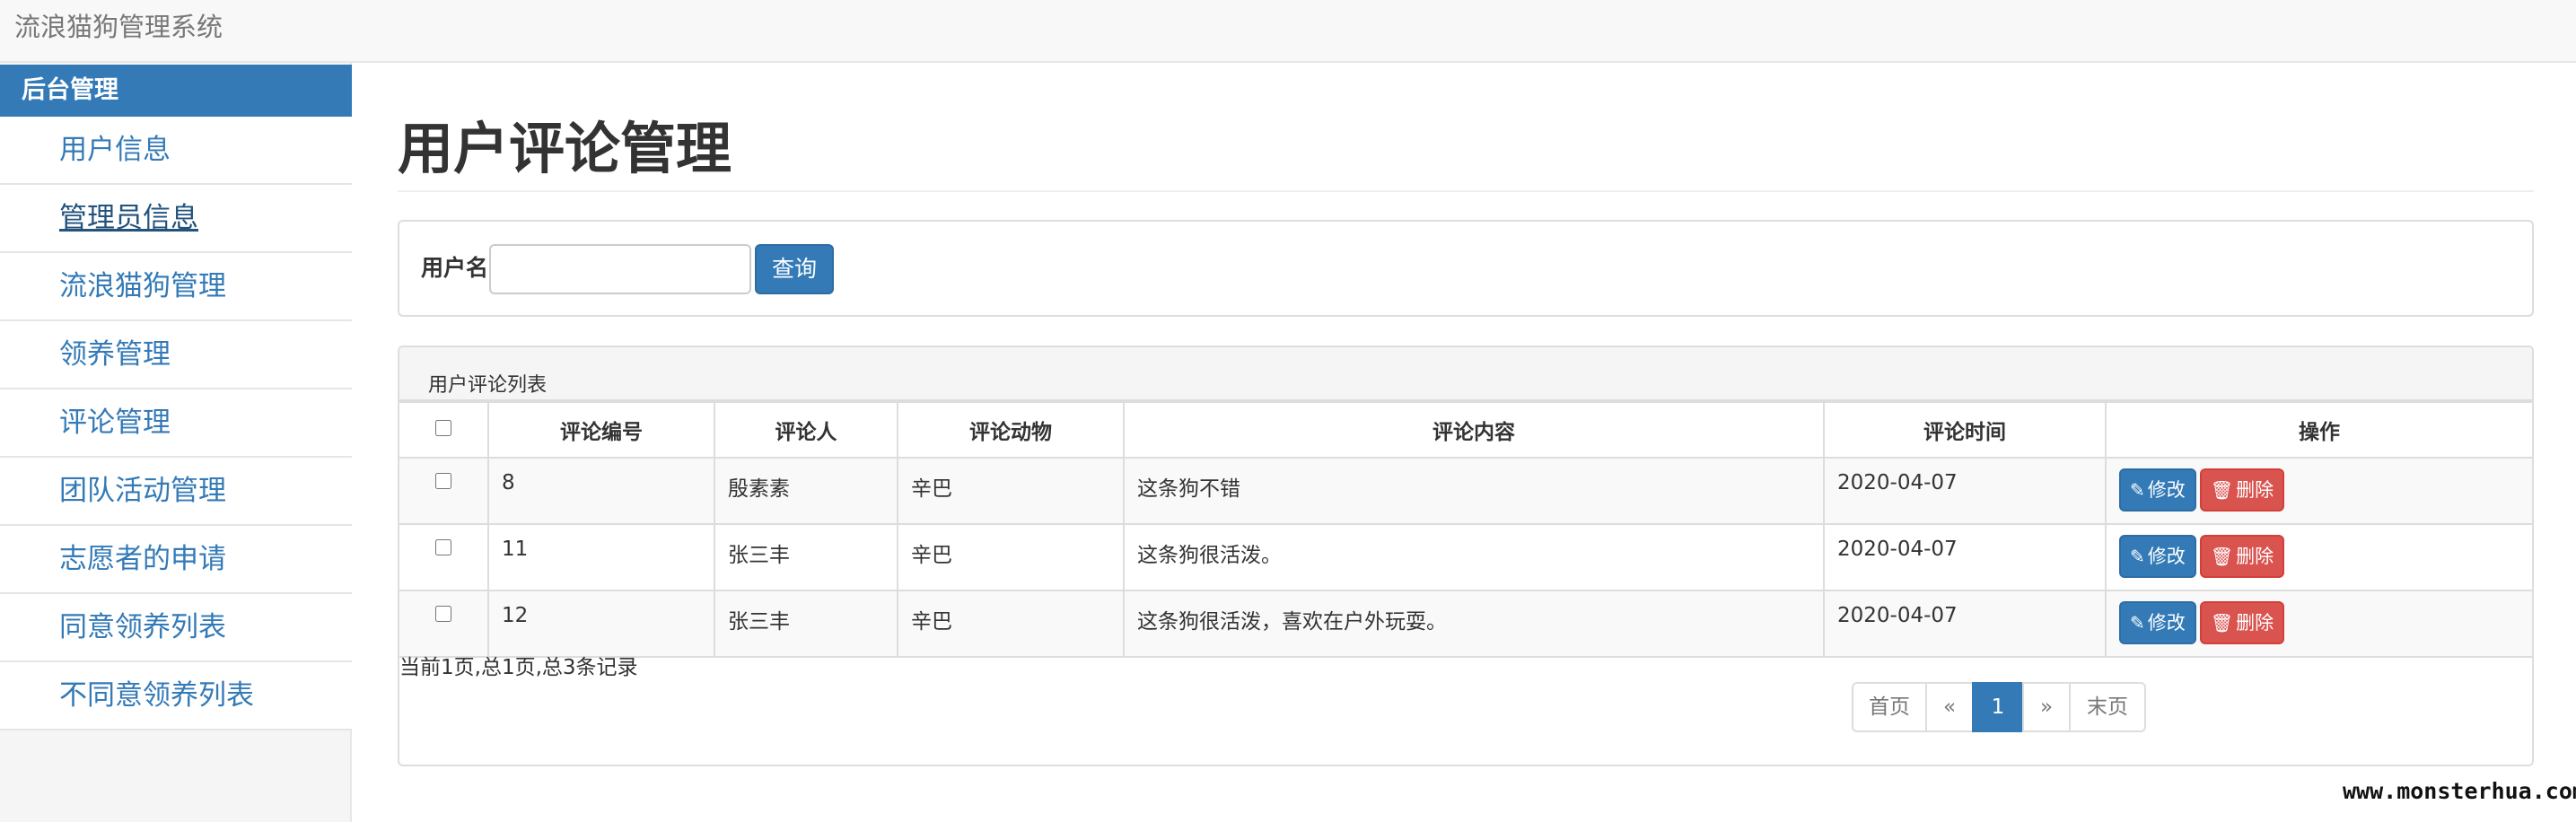 The height and width of the screenshot is (822, 2576). Describe the element at coordinates (176, 219) in the screenshot. I see `sidebar-item-admin-info: 管理员信息` at that location.